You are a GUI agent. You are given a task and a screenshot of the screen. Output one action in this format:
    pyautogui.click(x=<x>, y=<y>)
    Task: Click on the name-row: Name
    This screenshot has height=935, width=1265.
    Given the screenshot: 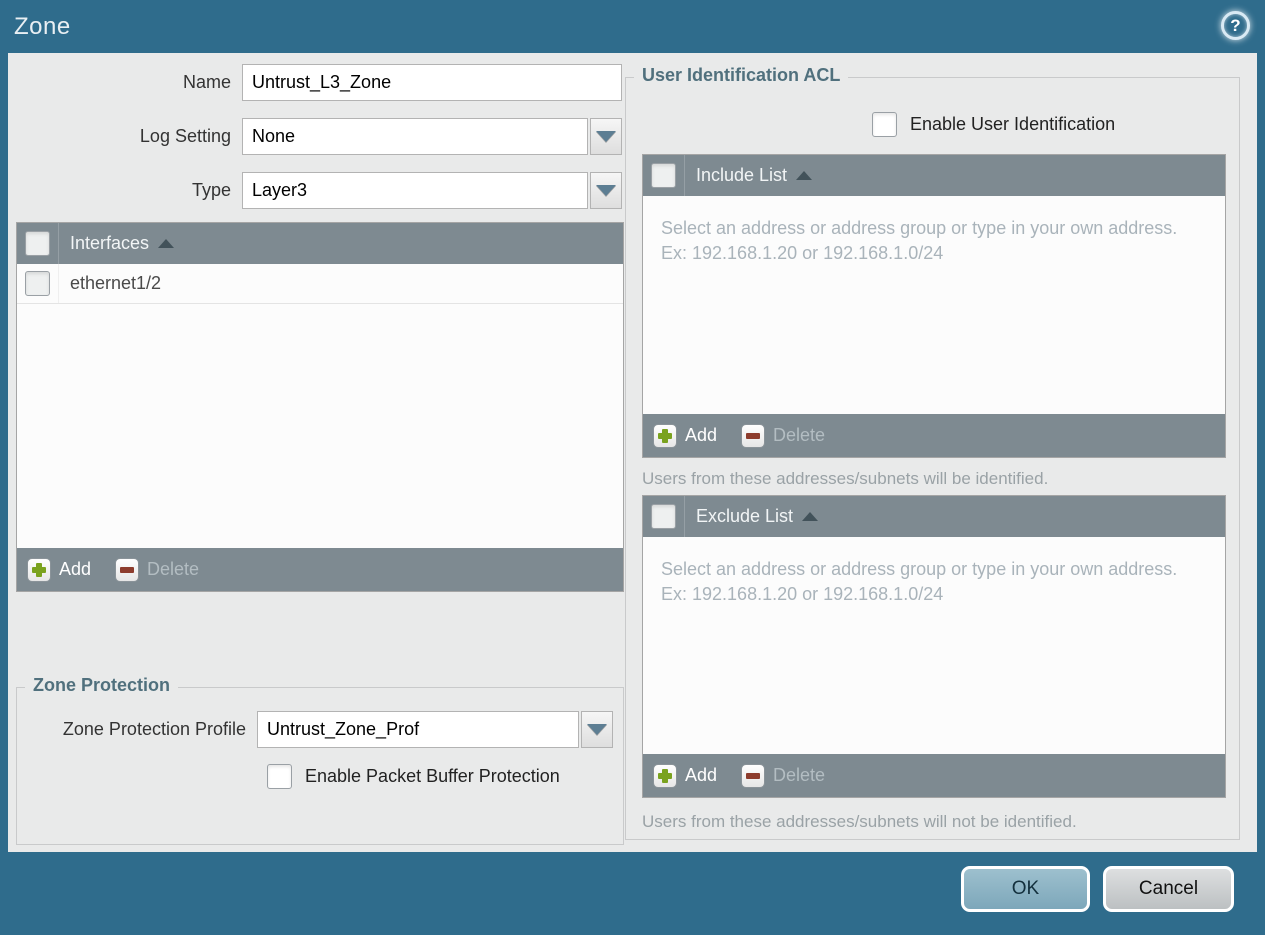 What is the action you would take?
    pyautogui.click(x=318, y=82)
    